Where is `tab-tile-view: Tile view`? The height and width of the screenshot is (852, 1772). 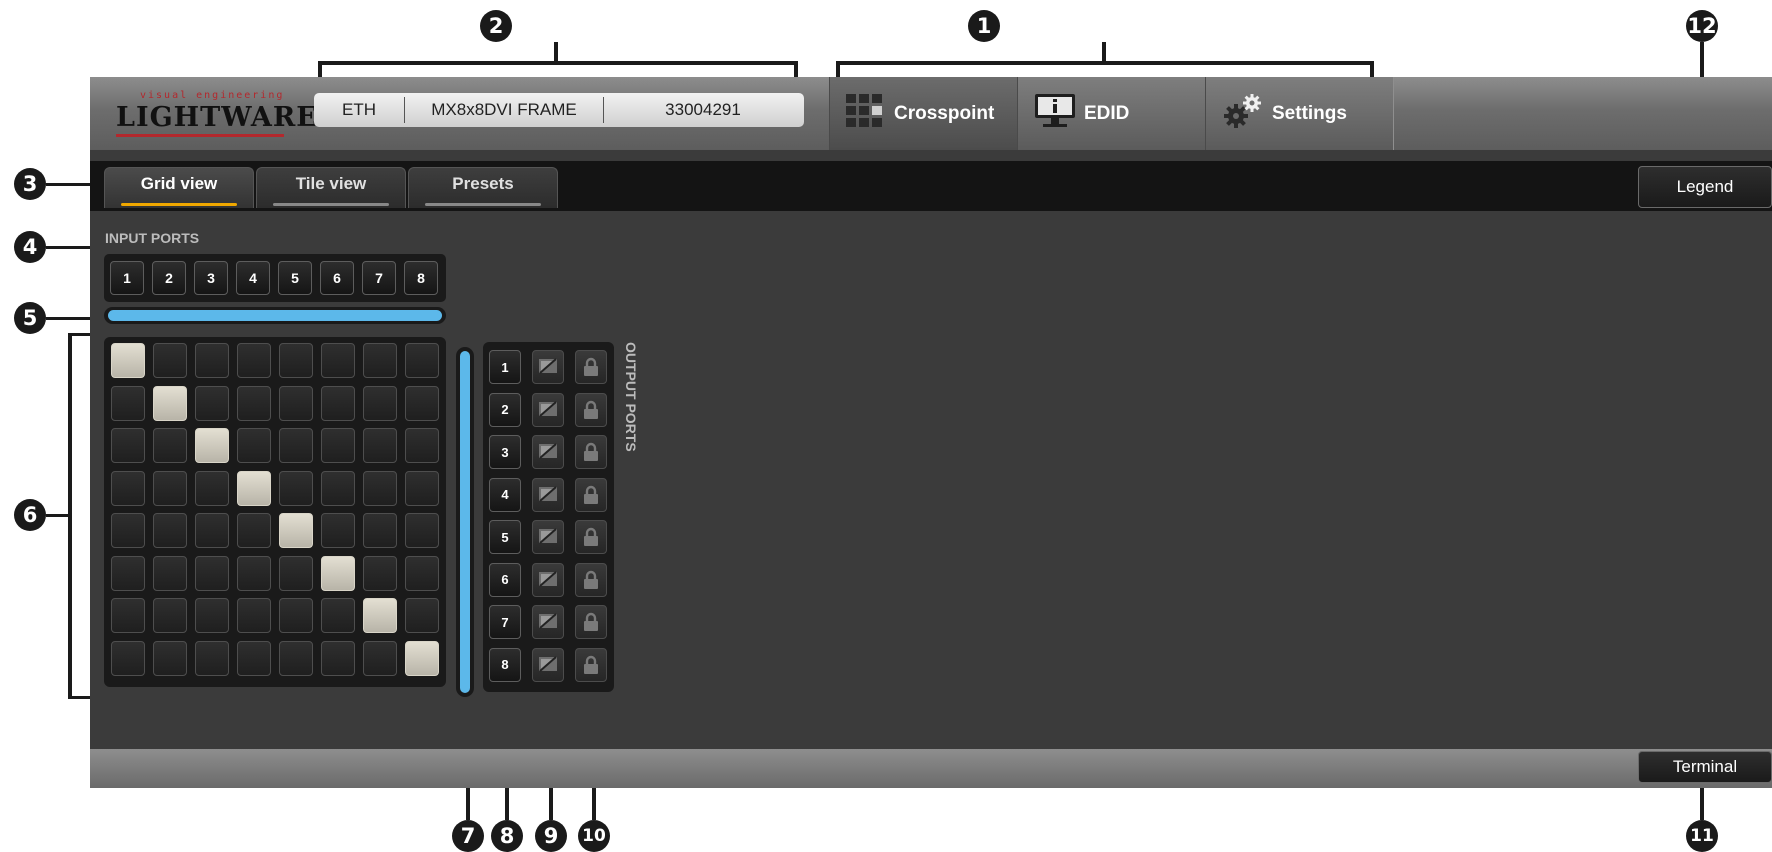 tab-tile-view: Tile view is located at coordinates (331, 187).